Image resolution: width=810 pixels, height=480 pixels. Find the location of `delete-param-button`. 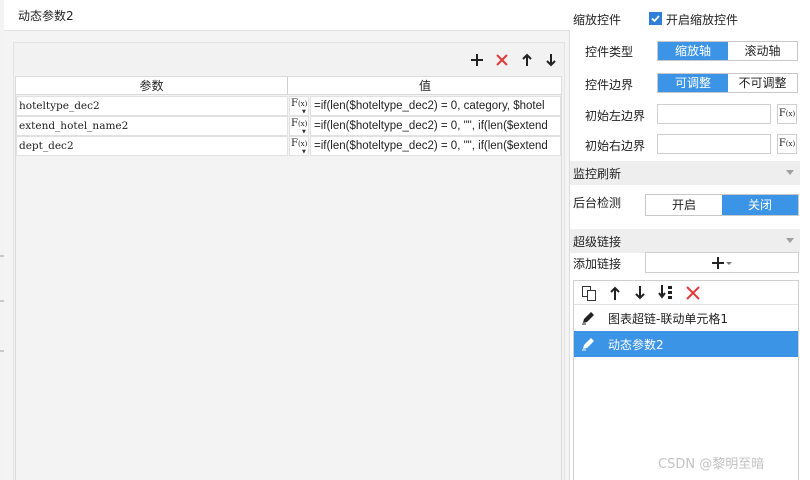

delete-param-button is located at coordinates (502, 60).